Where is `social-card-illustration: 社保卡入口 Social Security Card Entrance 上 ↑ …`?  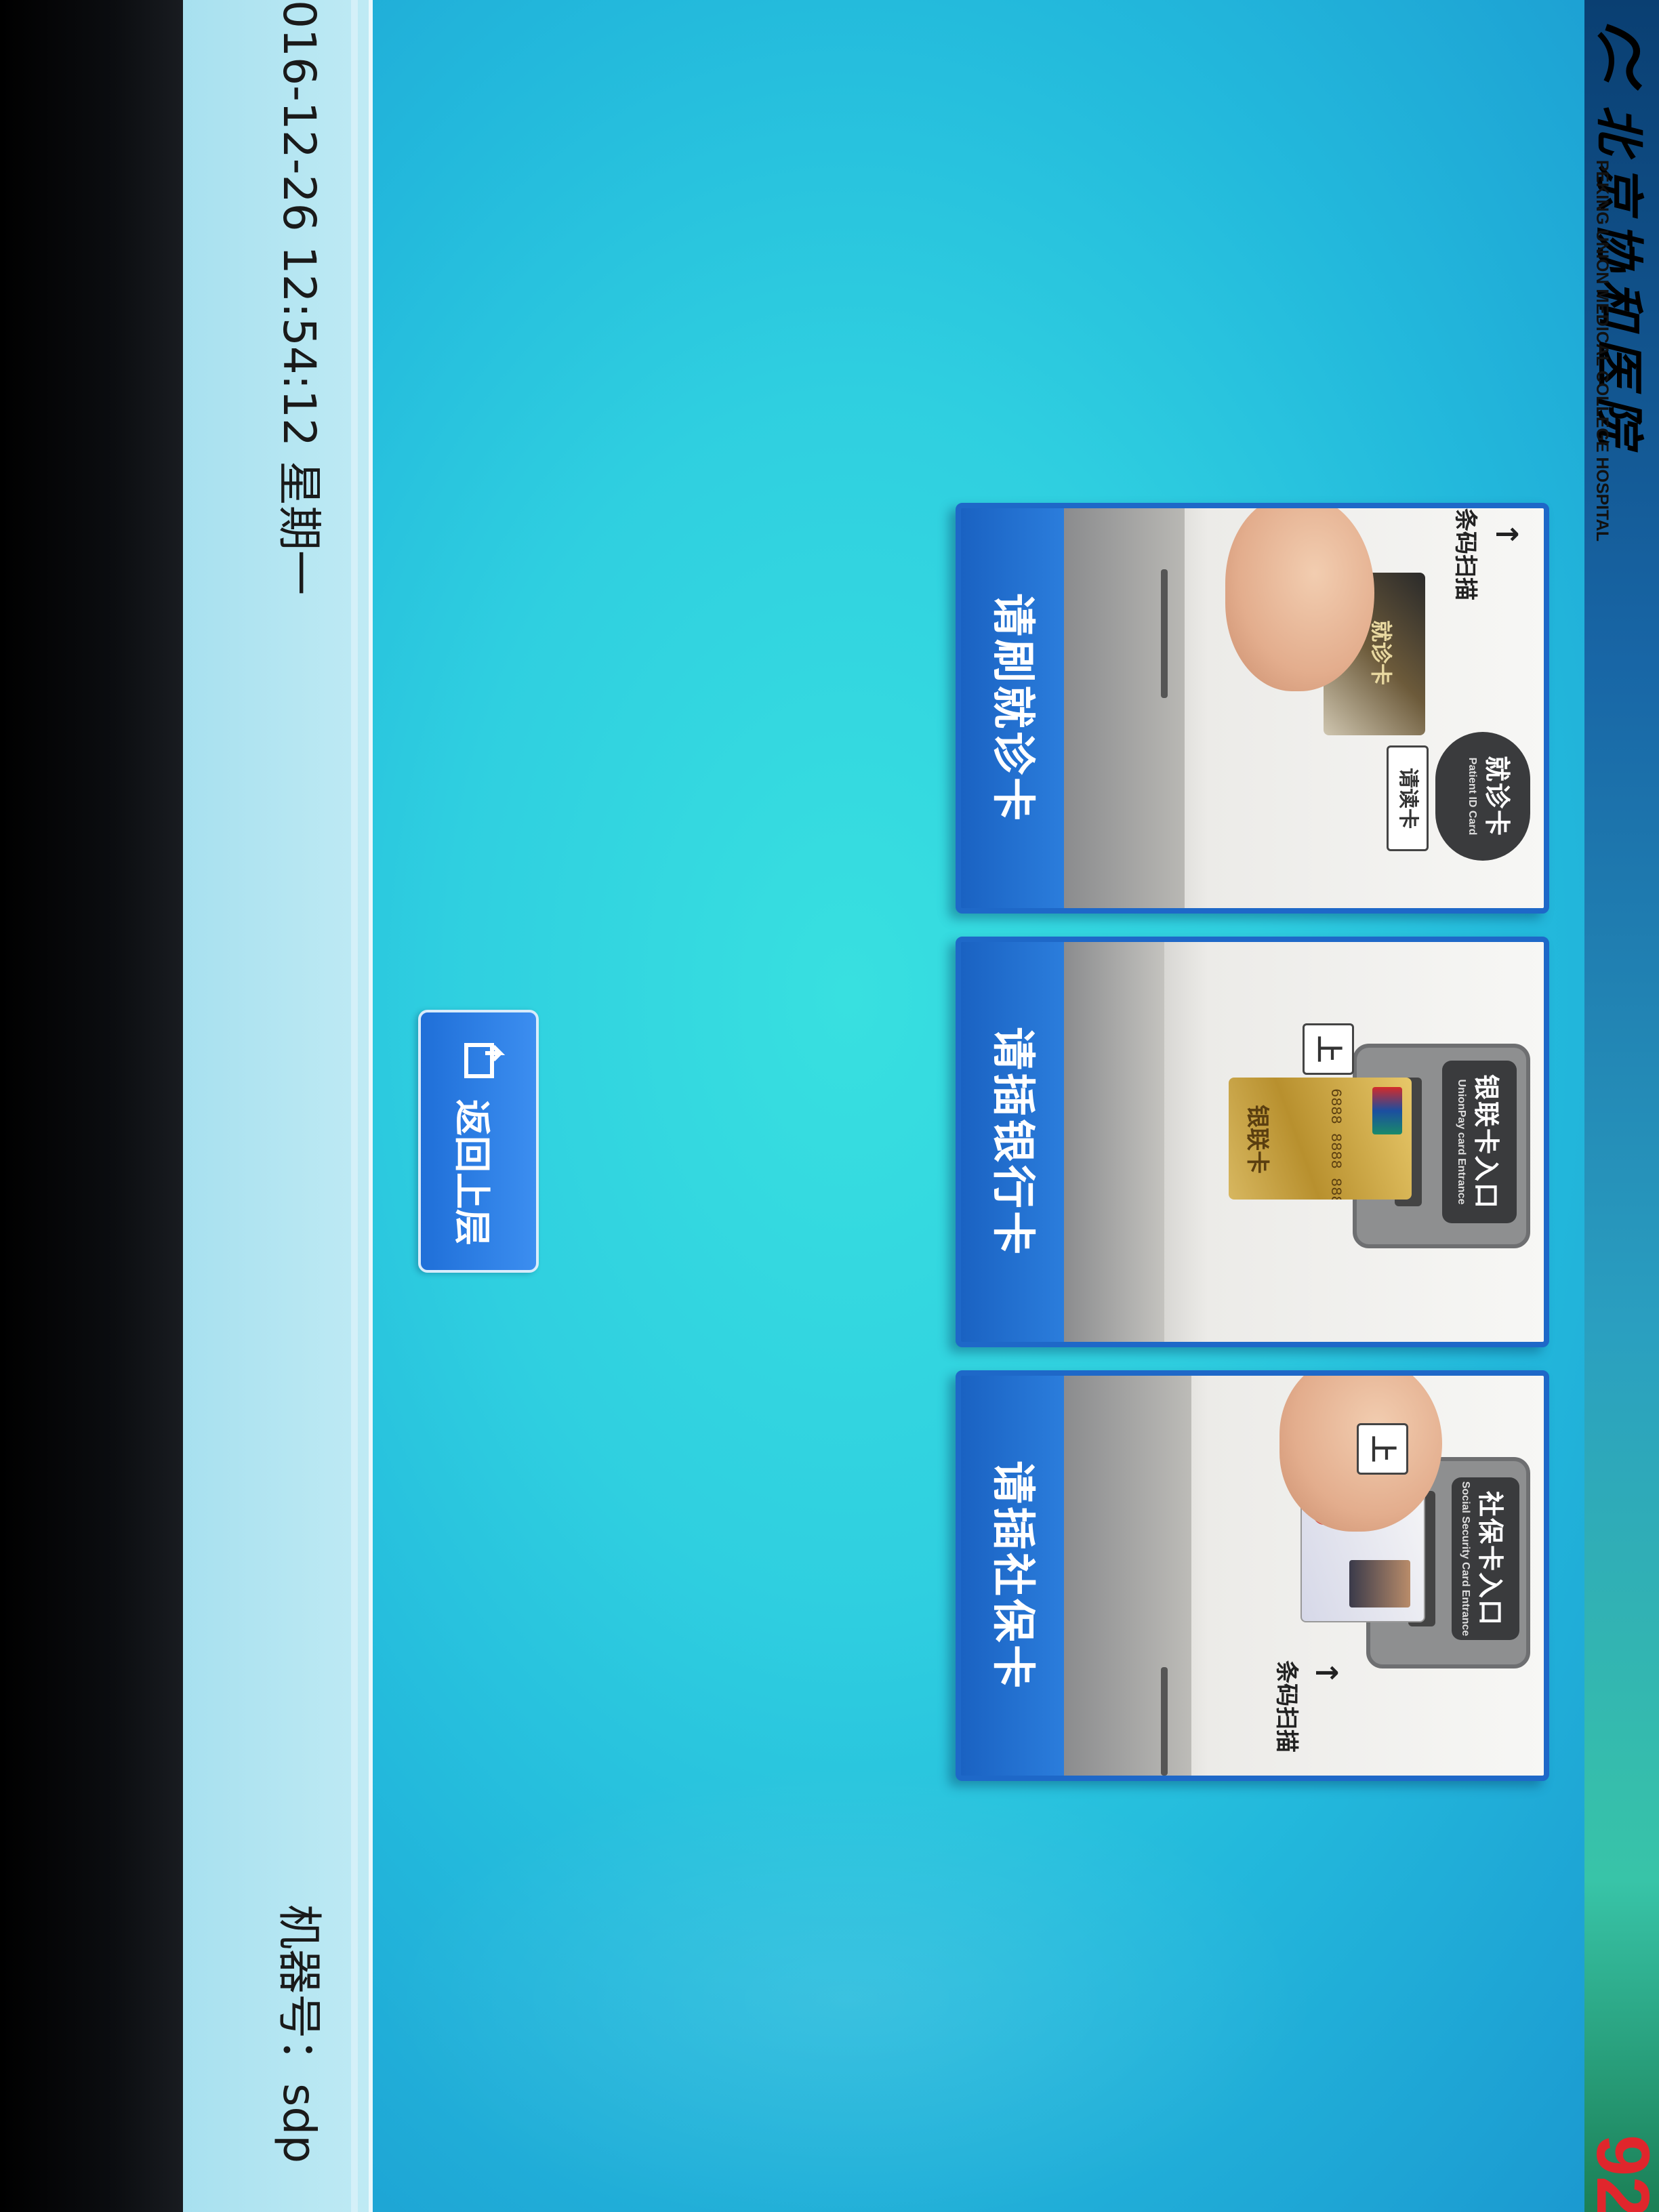 social-card-illustration: 社保卡入口 Social Security Card Entrance 上 ↑ … is located at coordinates (1304, 1576).